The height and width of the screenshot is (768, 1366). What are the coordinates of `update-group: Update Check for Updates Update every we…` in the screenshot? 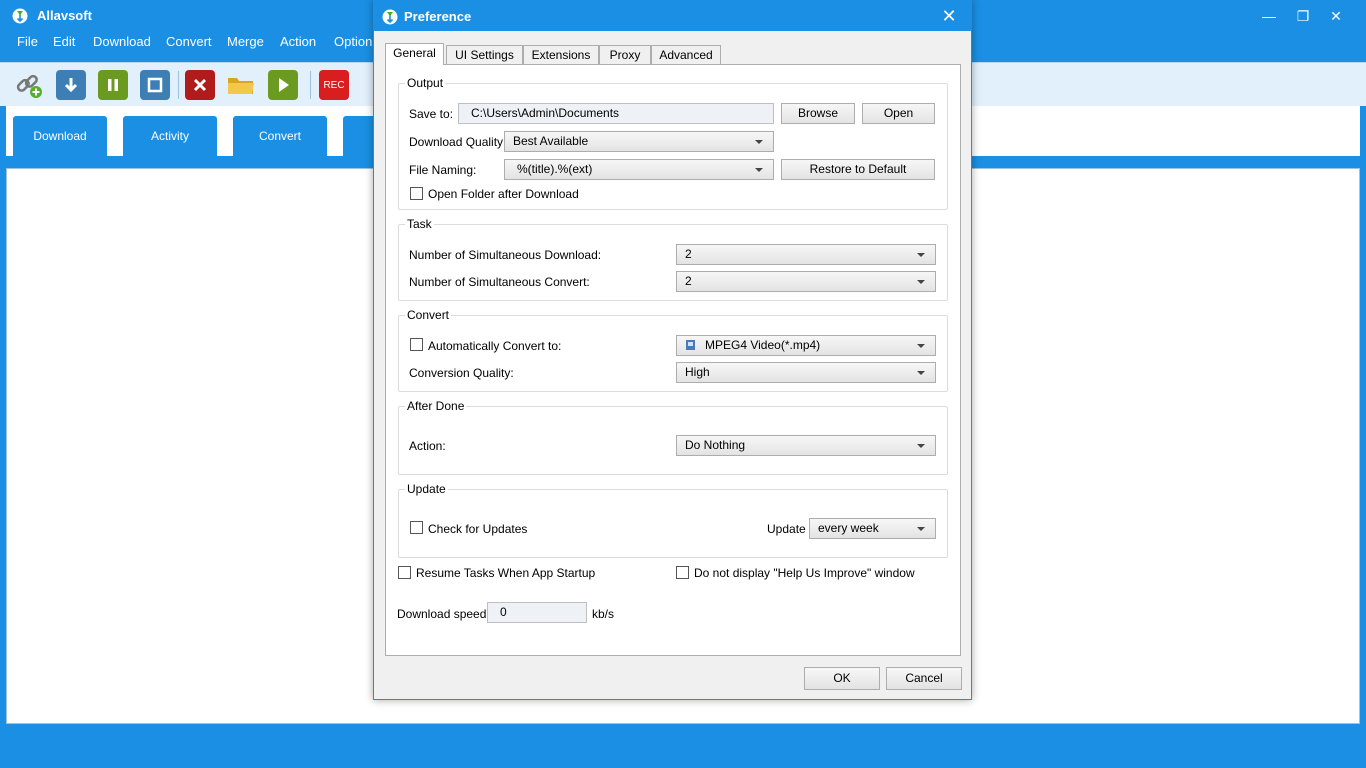 It's located at (673, 520).